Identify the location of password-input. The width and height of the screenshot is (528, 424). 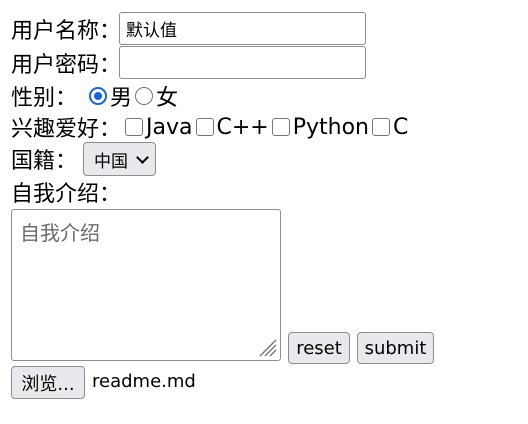
(243, 62).